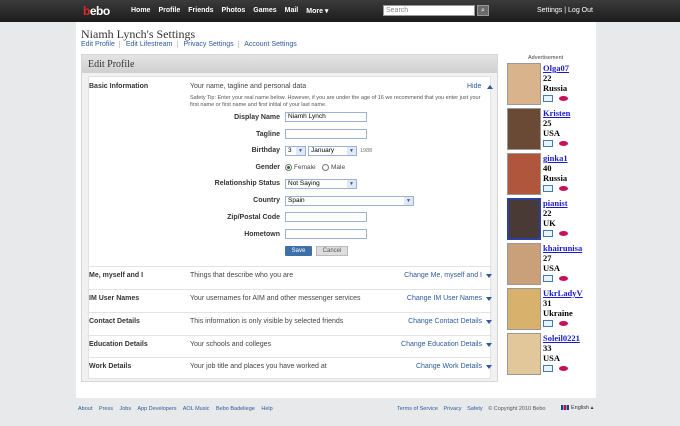 The image size is (680, 426). Describe the element at coordinates (106, 409) in the screenshot. I see `footer-press: Press` at that location.